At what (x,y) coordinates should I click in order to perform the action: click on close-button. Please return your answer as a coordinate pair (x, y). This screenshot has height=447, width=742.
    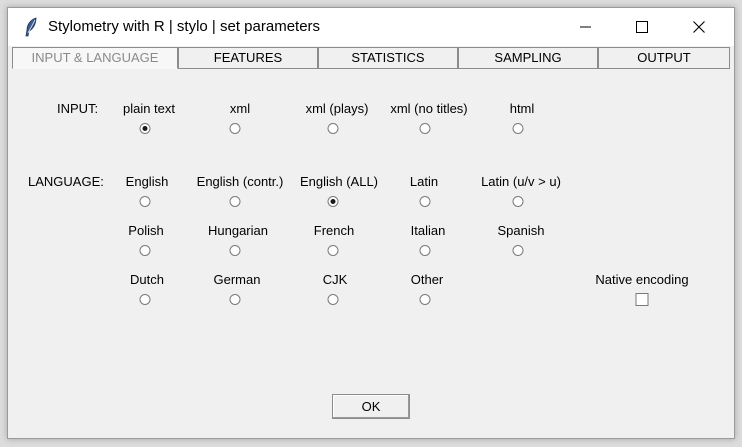
    Looking at the image, I should click on (699, 27).